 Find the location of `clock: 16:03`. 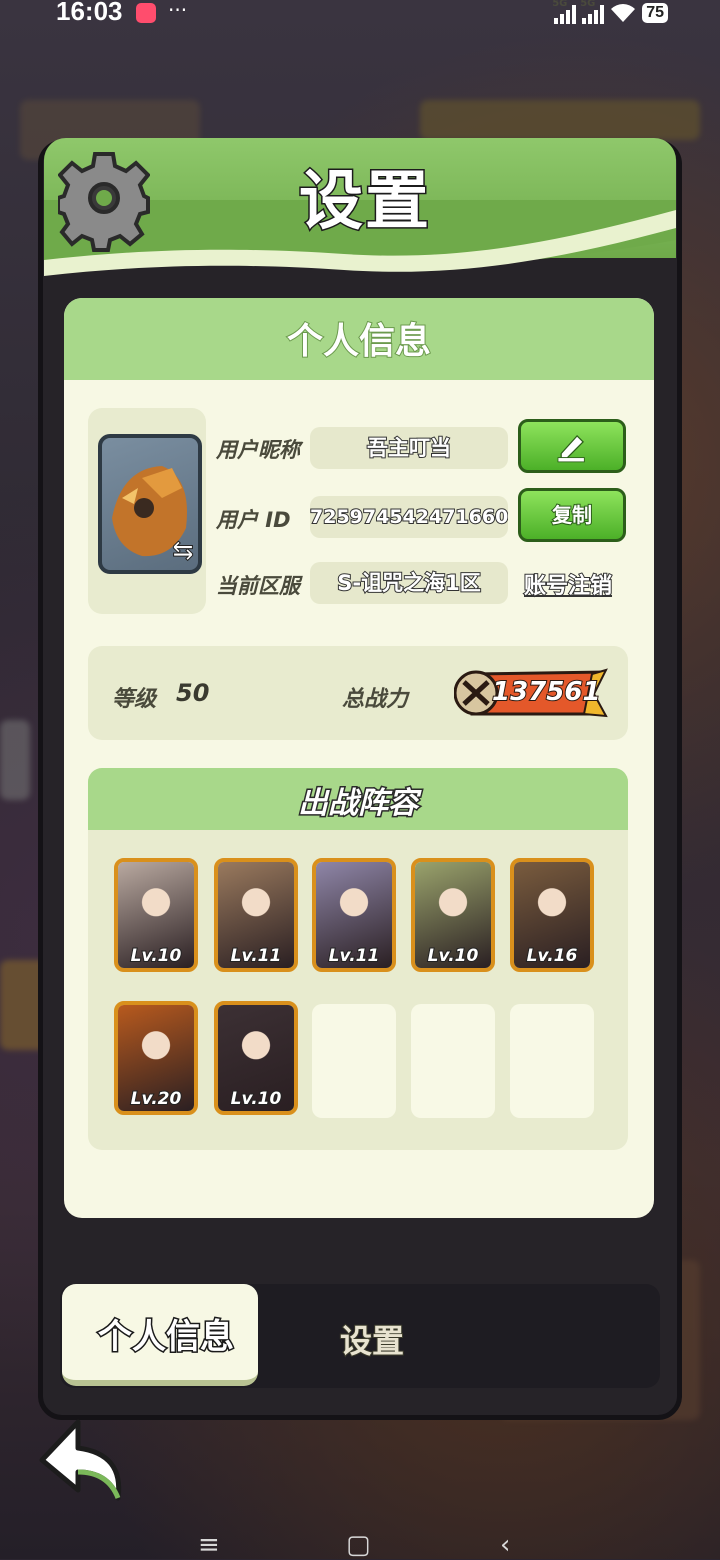

clock: 16:03 is located at coordinates (89, 13).